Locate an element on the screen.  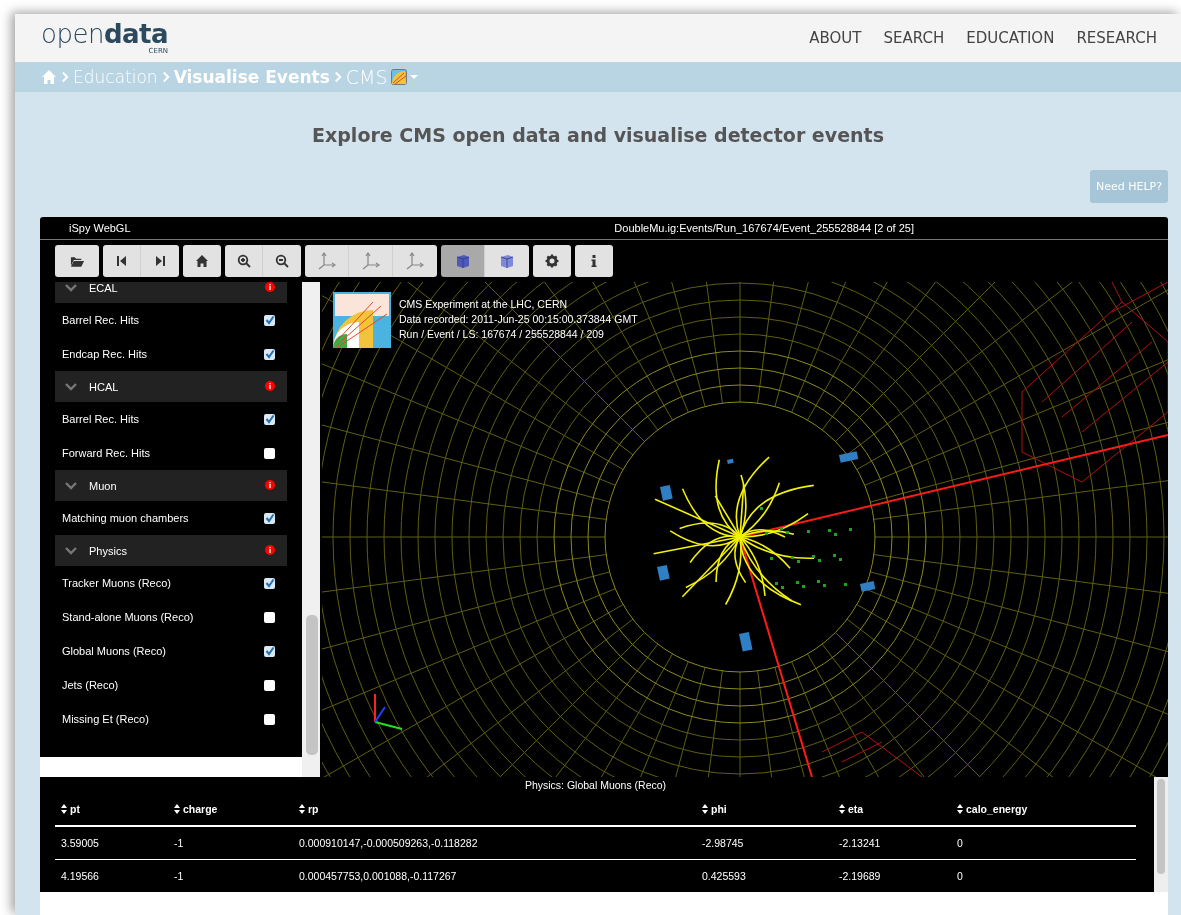
group-label: HCAL is located at coordinates (104, 386).